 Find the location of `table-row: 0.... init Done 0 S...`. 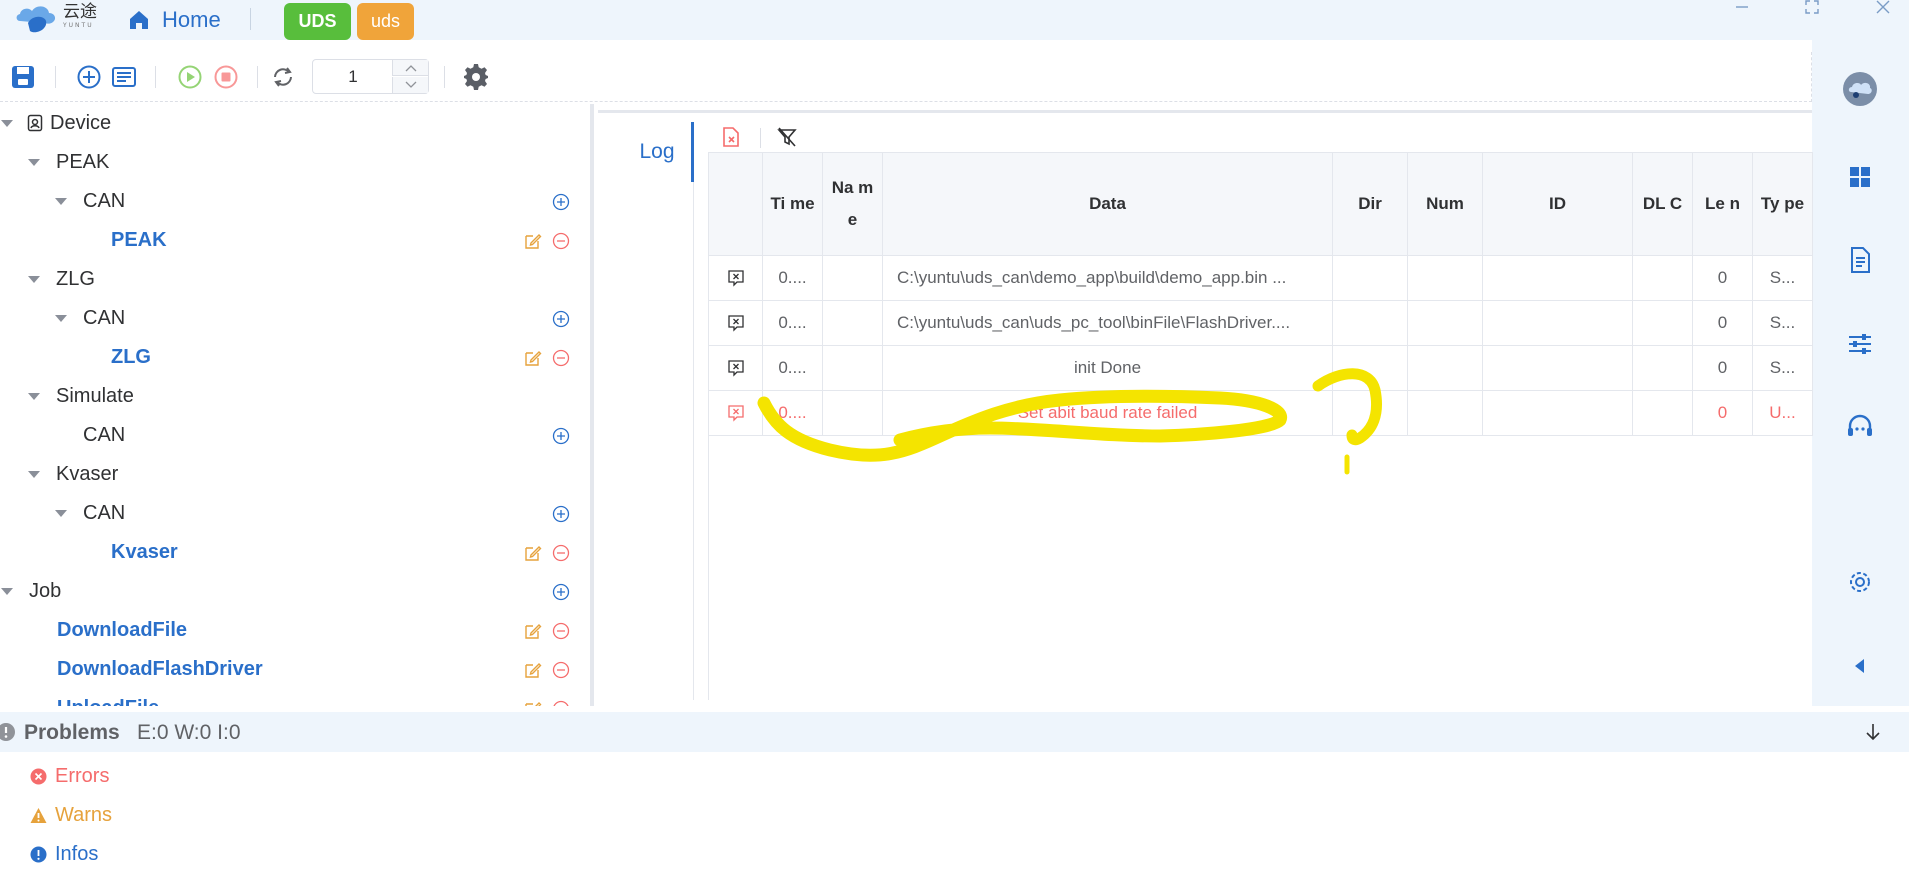

table-row: 0.... init Done 0 S... is located at coordinates (1260, 368).